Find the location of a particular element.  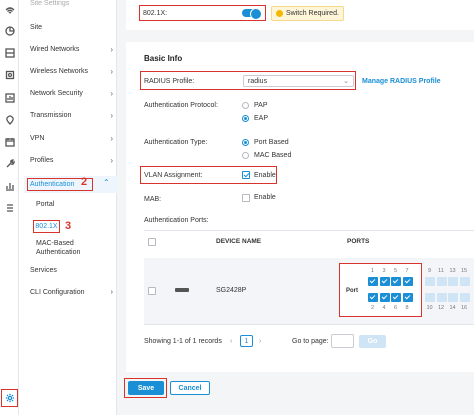

vlan-enable-label: Enable is located at coordinates (265, 175).